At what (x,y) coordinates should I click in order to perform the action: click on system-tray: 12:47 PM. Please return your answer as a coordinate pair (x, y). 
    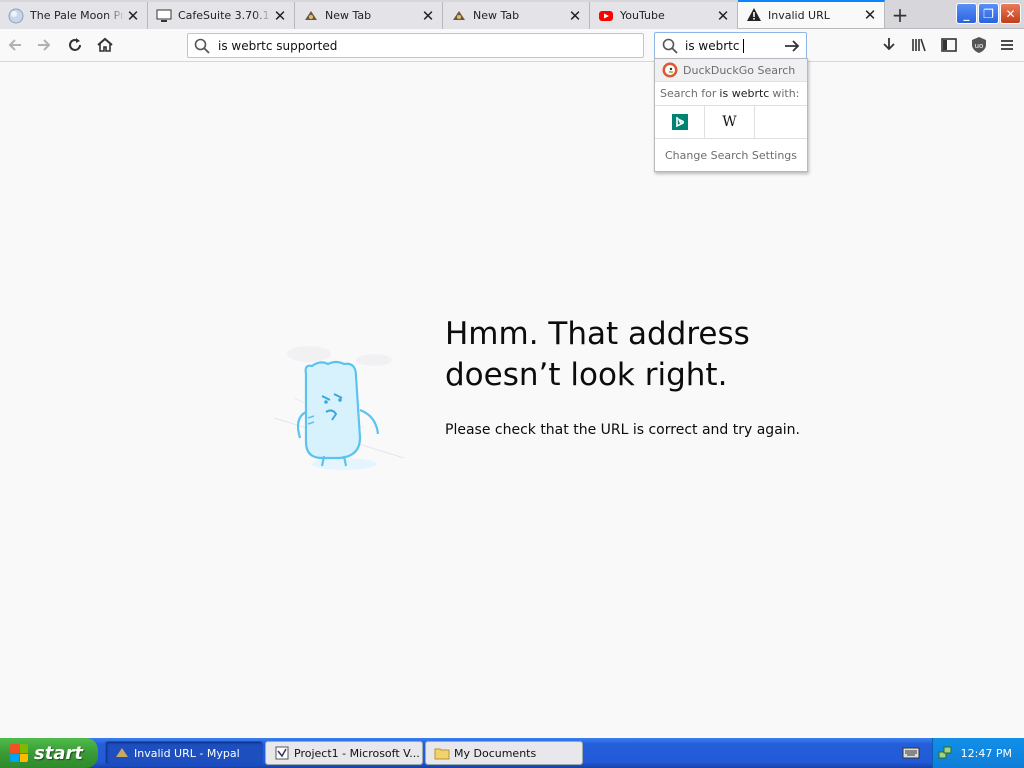
    Looking at the image, I should click on (978, 753).